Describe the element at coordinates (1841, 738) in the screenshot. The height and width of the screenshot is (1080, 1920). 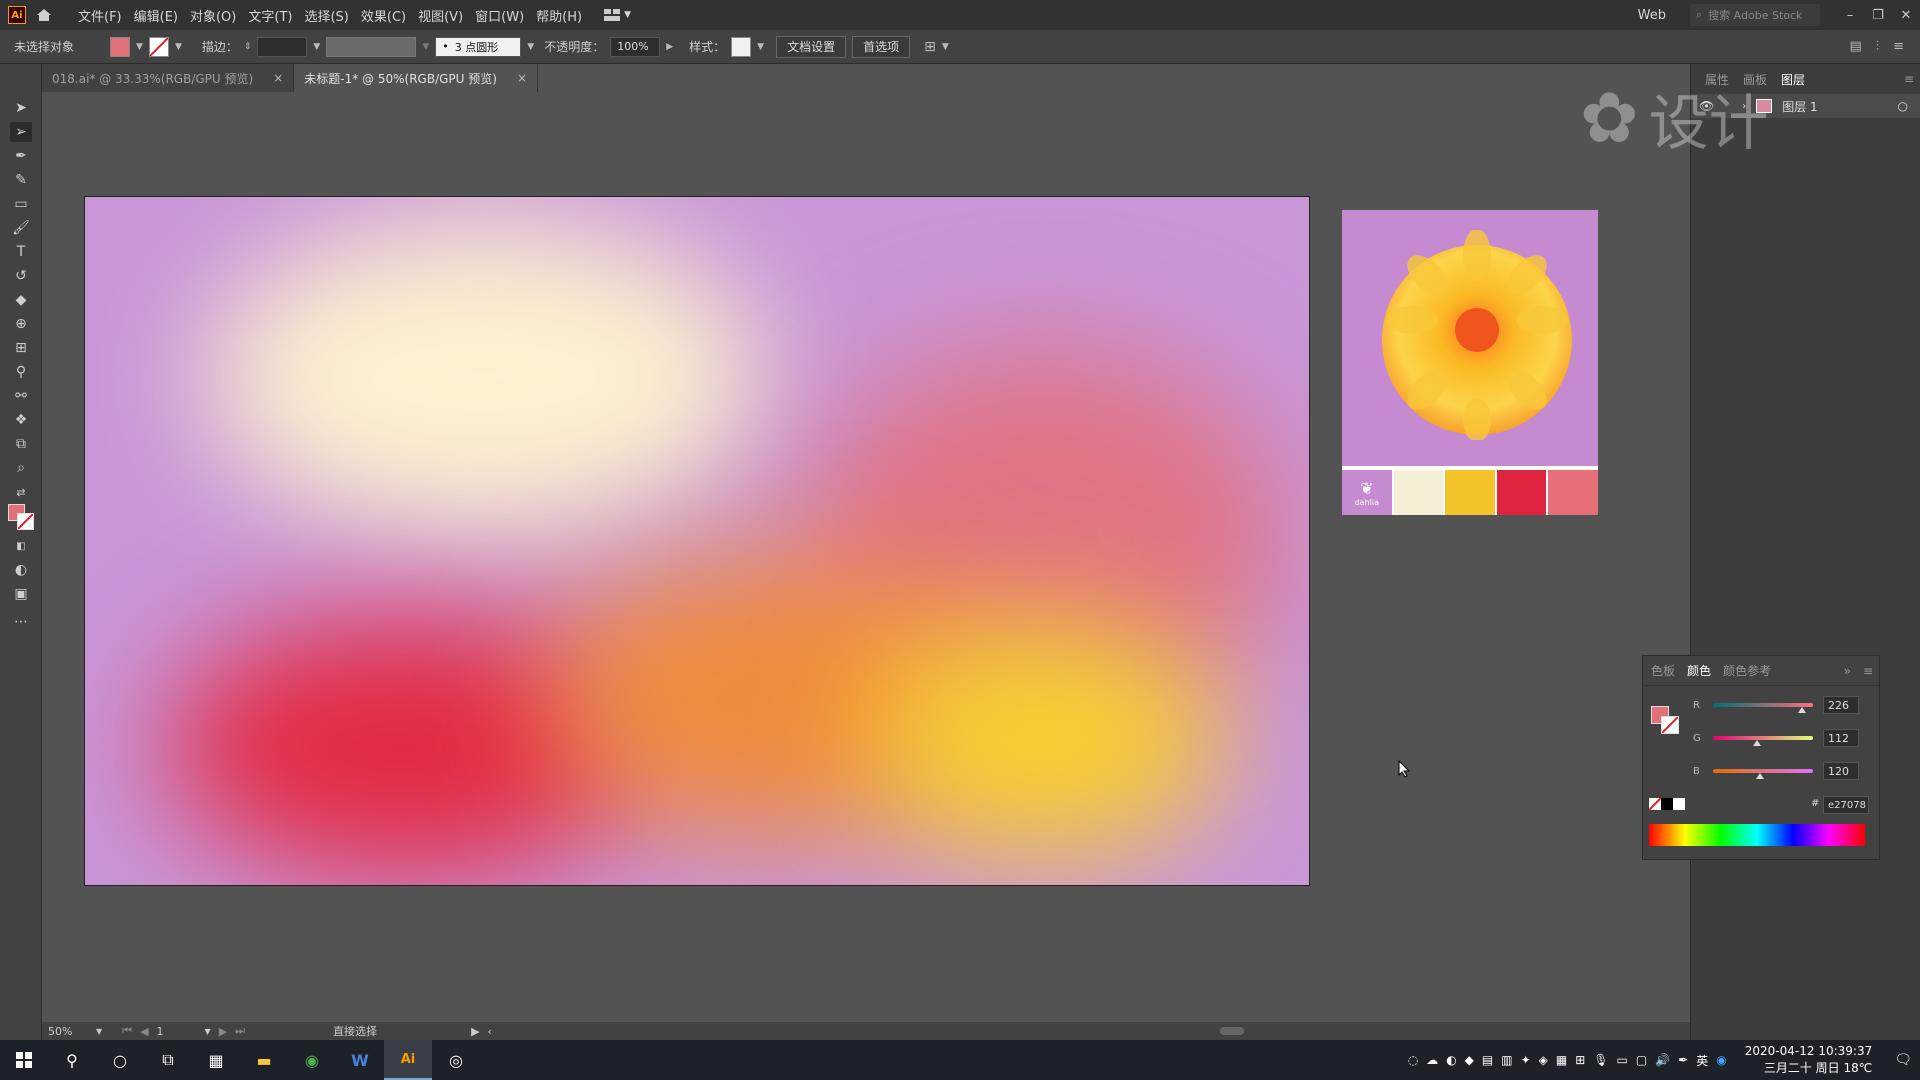
I see `green-value-input: 112` at that location.